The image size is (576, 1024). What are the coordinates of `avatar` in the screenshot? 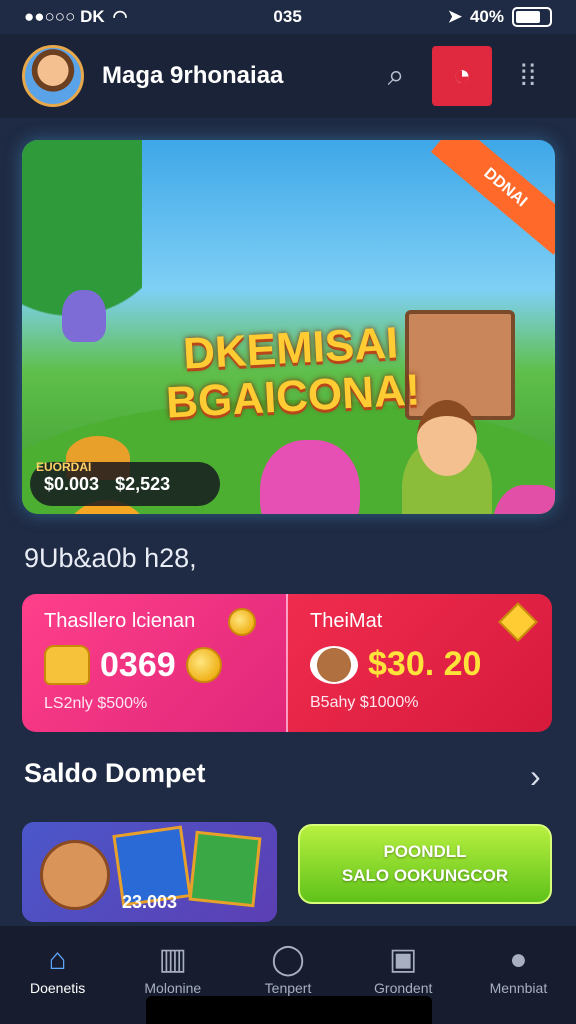 It's located at (53, 76).